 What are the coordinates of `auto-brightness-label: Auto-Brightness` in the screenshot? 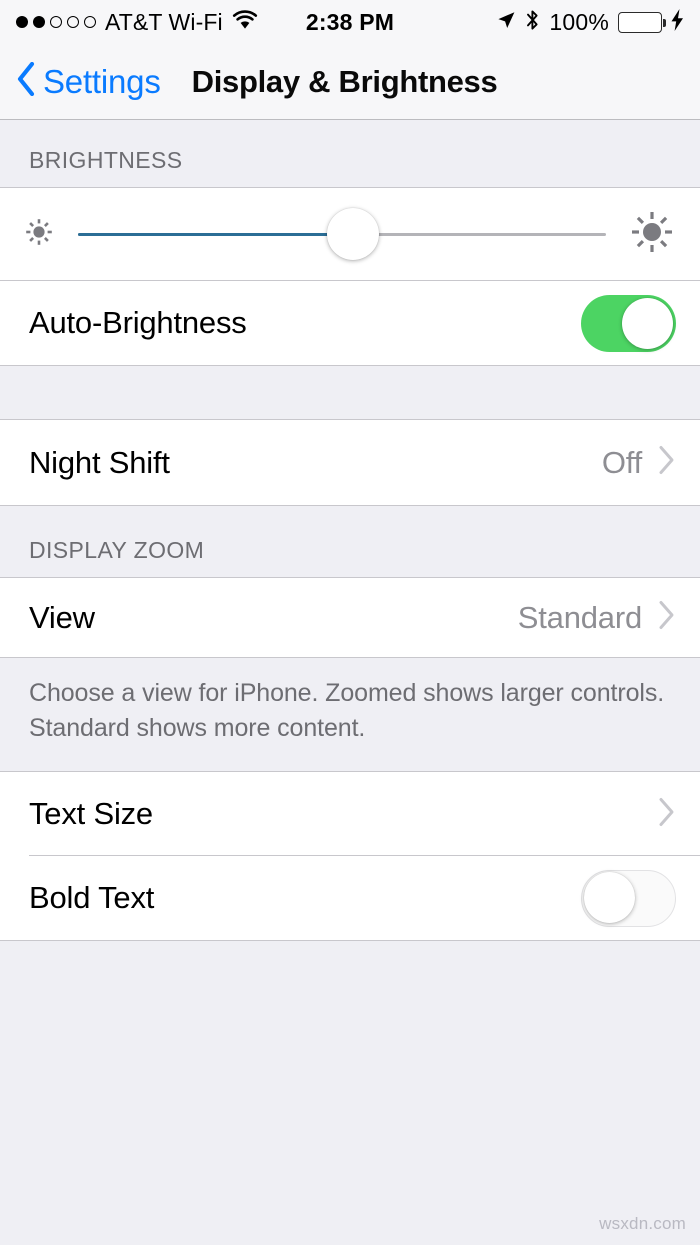 It's located at (138, 322).